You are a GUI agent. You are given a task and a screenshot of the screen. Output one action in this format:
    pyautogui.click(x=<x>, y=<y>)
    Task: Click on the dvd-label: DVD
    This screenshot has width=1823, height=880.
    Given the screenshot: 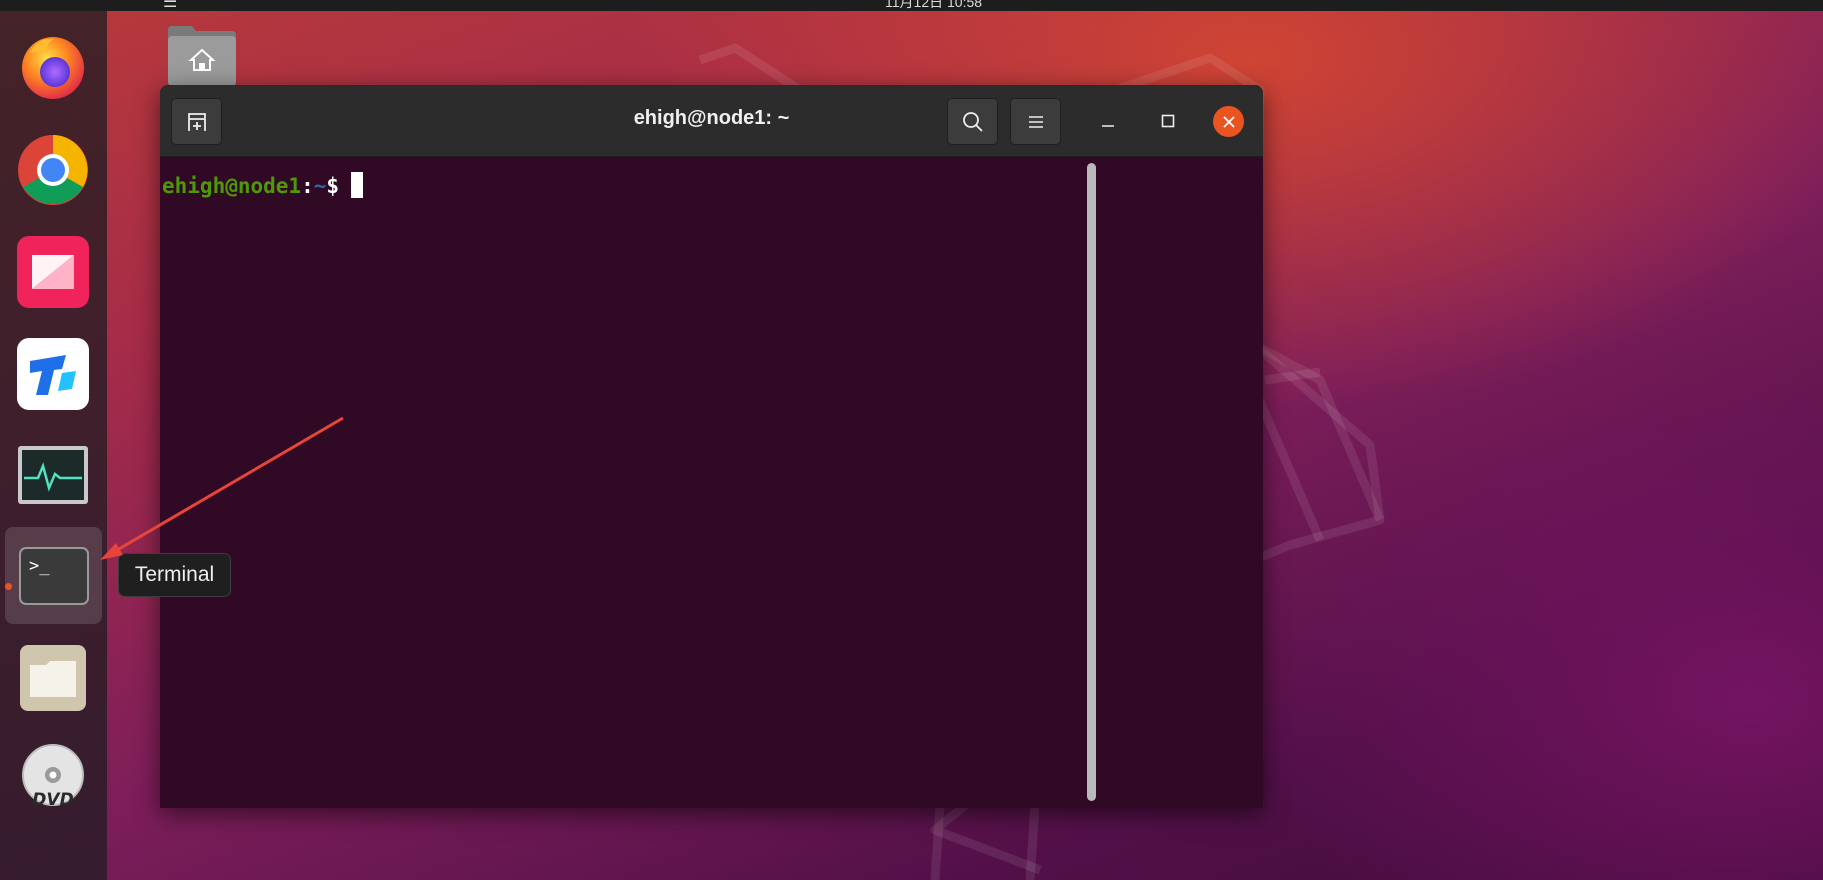 What is the action you would take?
    pyautogui.click(x=52, y=800)
    